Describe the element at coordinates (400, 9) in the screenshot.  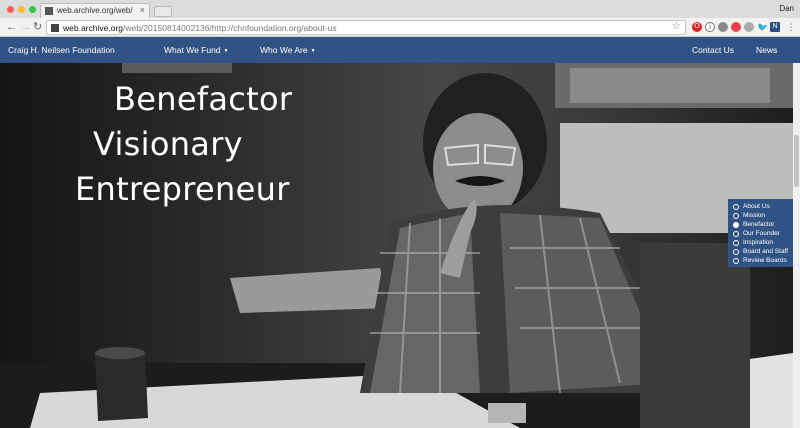
I see `browser-titlebar: web.archive.org/web/20150814002136 × Dan` at that location.